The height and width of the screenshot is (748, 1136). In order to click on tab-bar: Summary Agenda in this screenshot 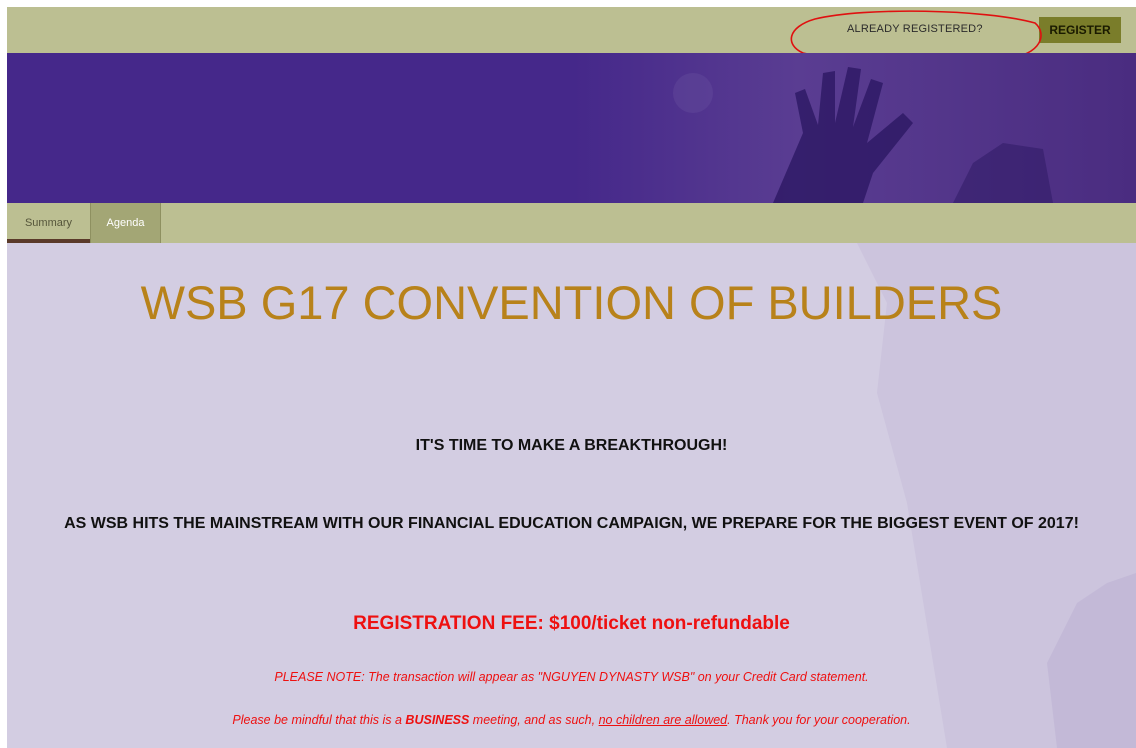, I will do `click(571, 223)`.